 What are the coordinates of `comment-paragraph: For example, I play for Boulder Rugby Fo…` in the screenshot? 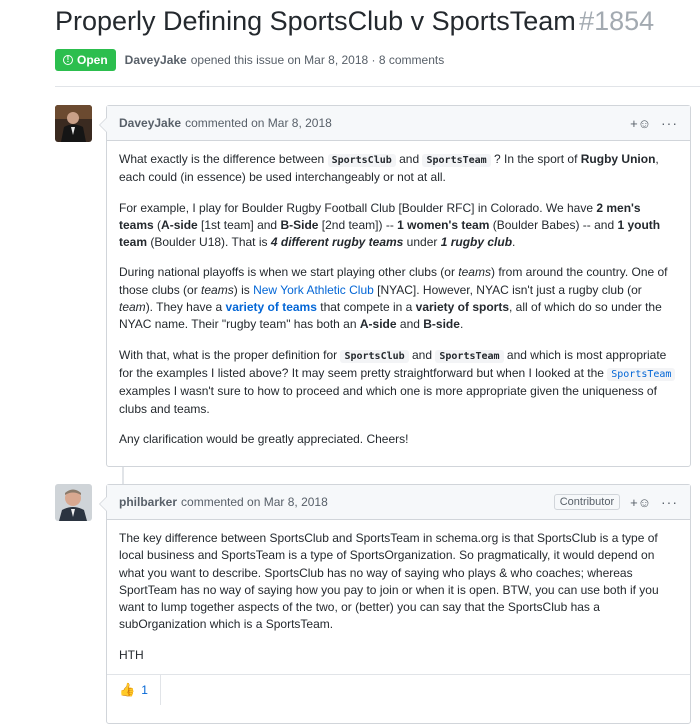 It's located at (398, 226).